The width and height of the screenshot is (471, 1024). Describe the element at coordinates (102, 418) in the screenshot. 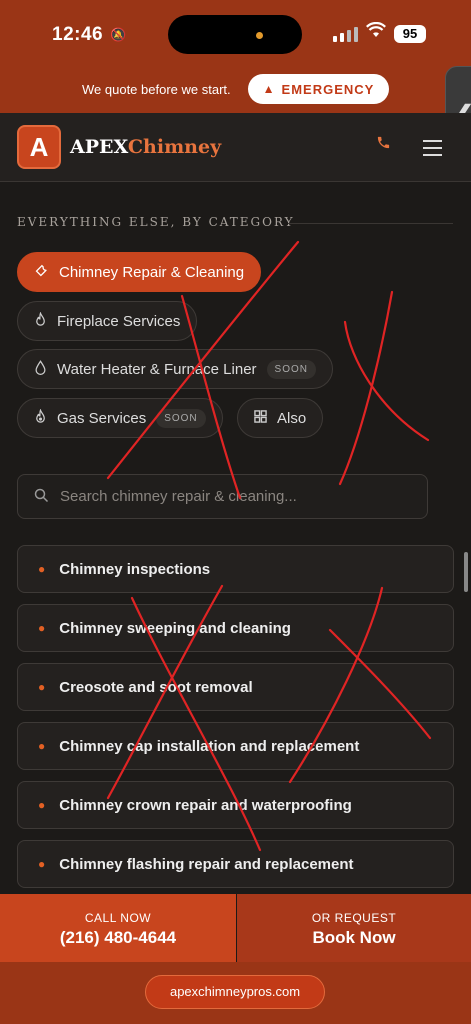

I see `category-label: Gas Services` at that location.